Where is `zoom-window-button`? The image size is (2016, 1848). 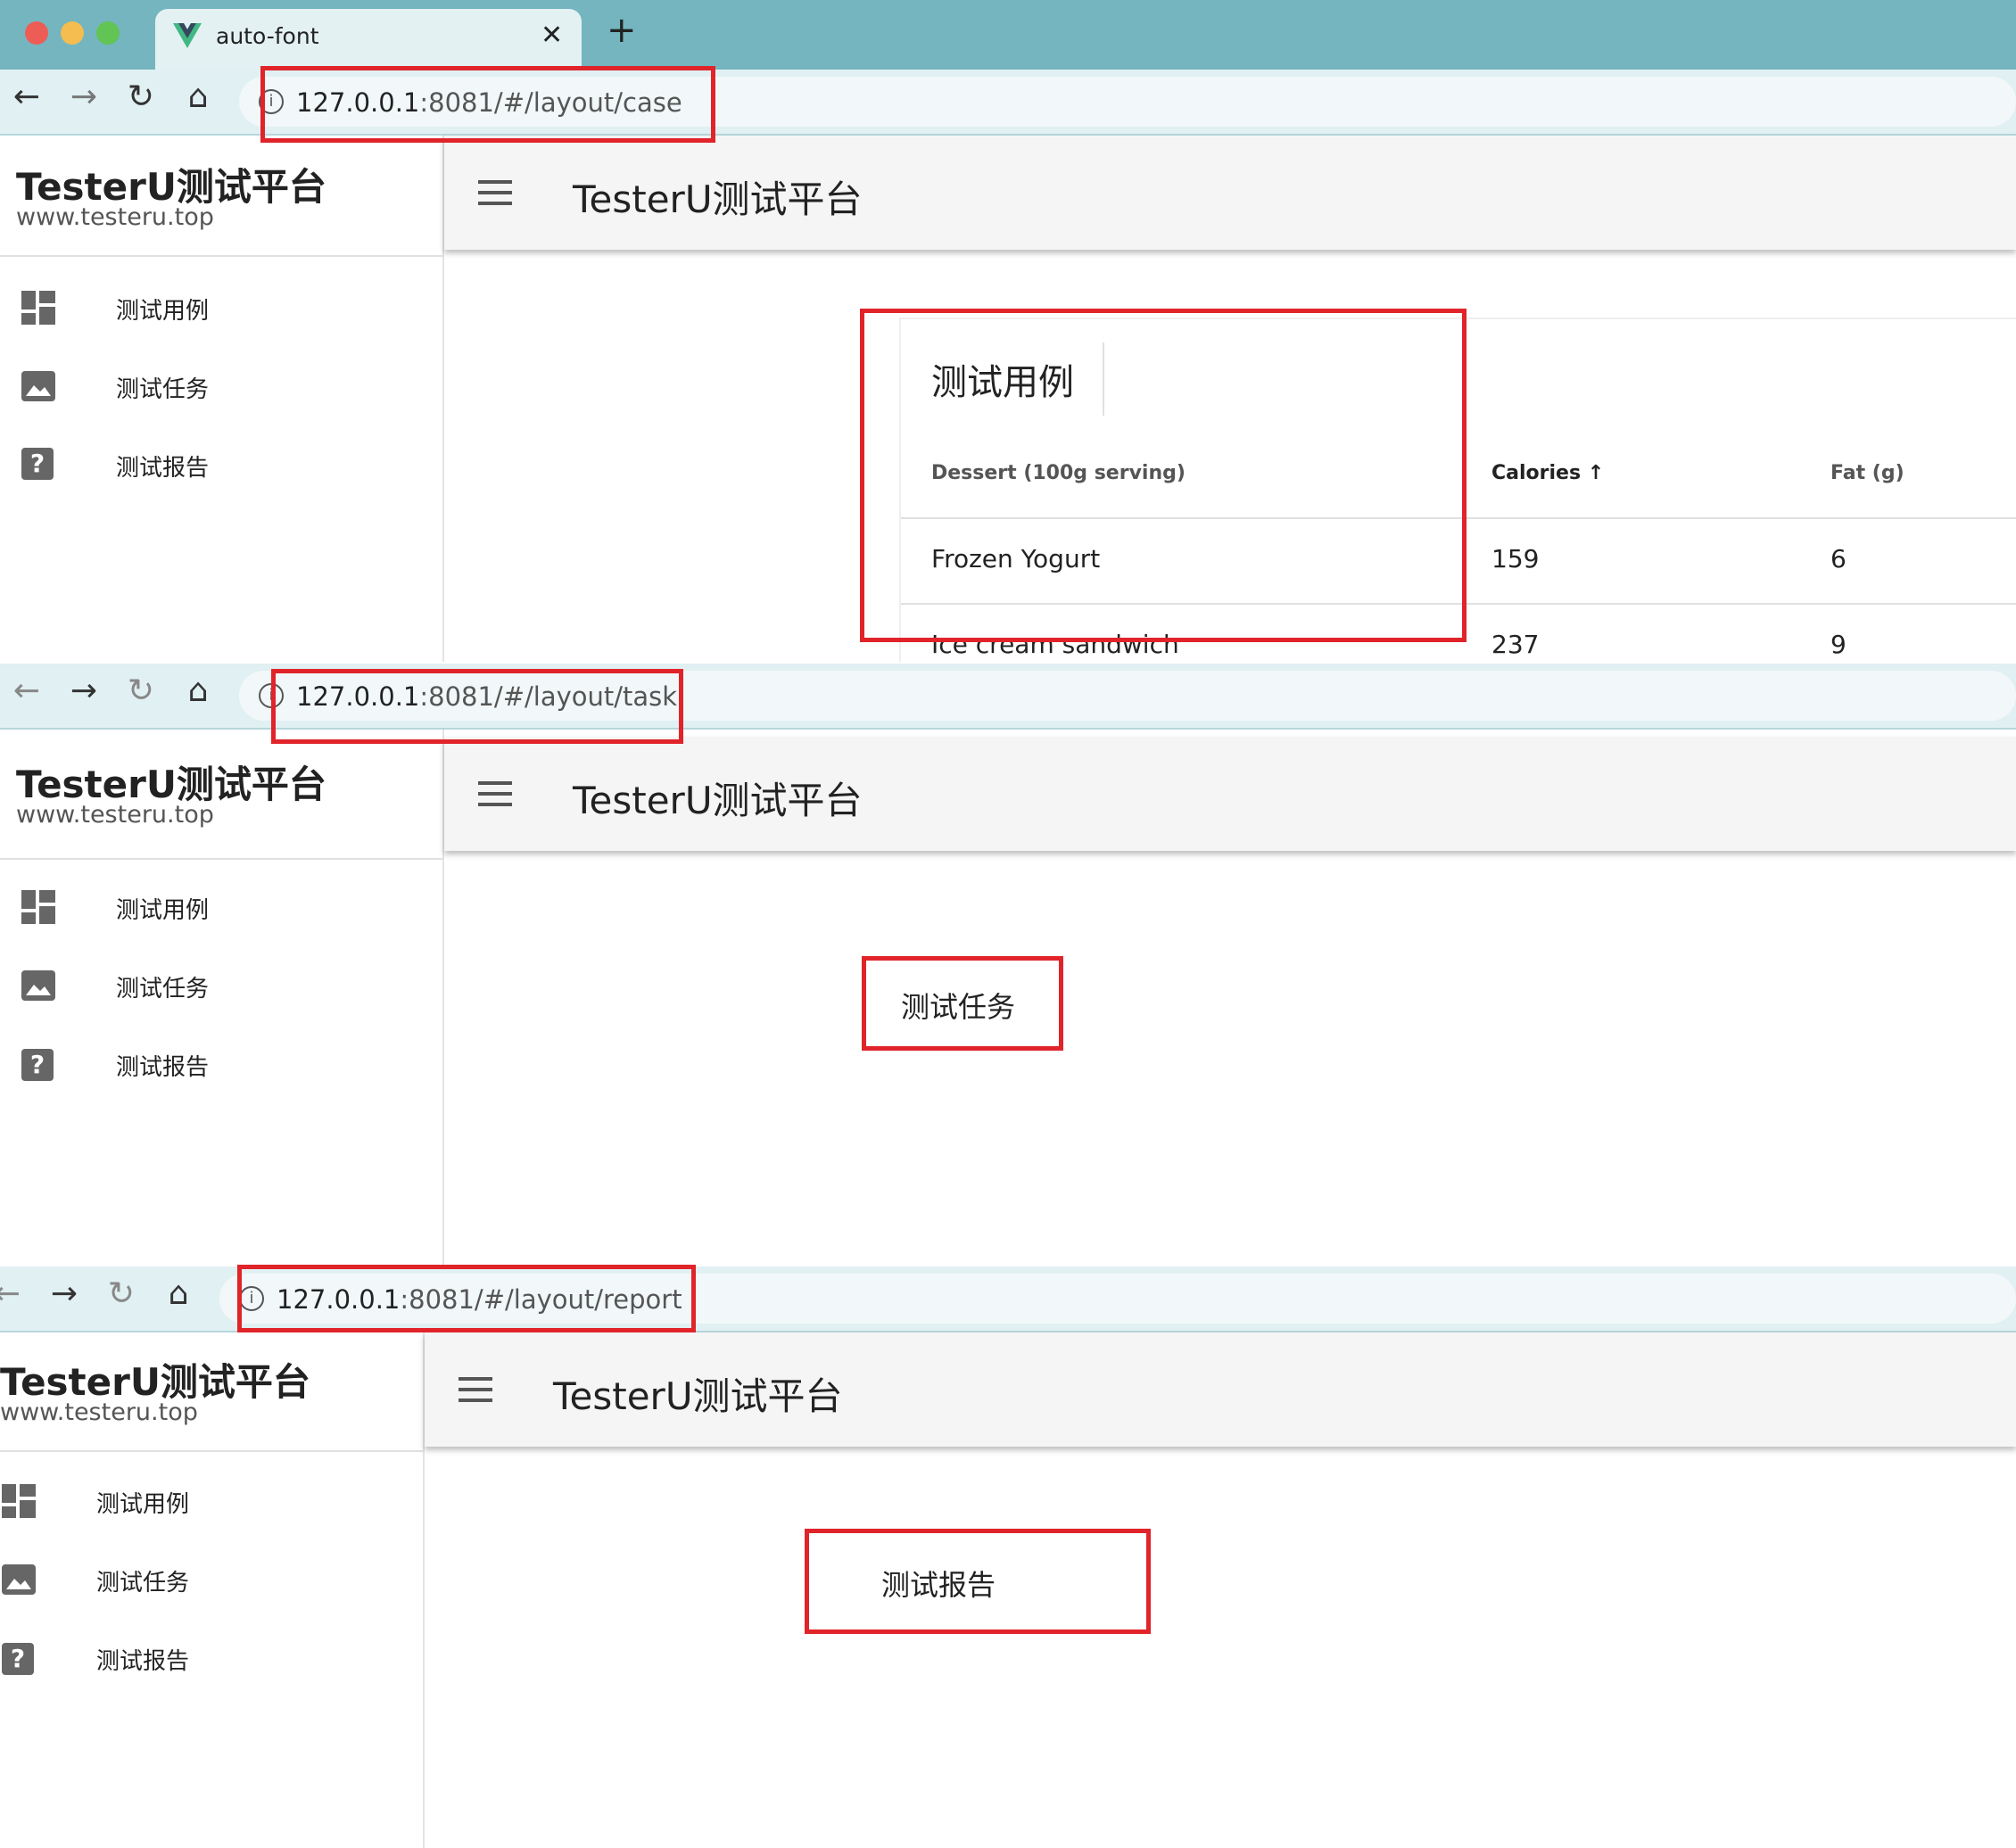
zoom-window-button is located at coordinates (108, 33).